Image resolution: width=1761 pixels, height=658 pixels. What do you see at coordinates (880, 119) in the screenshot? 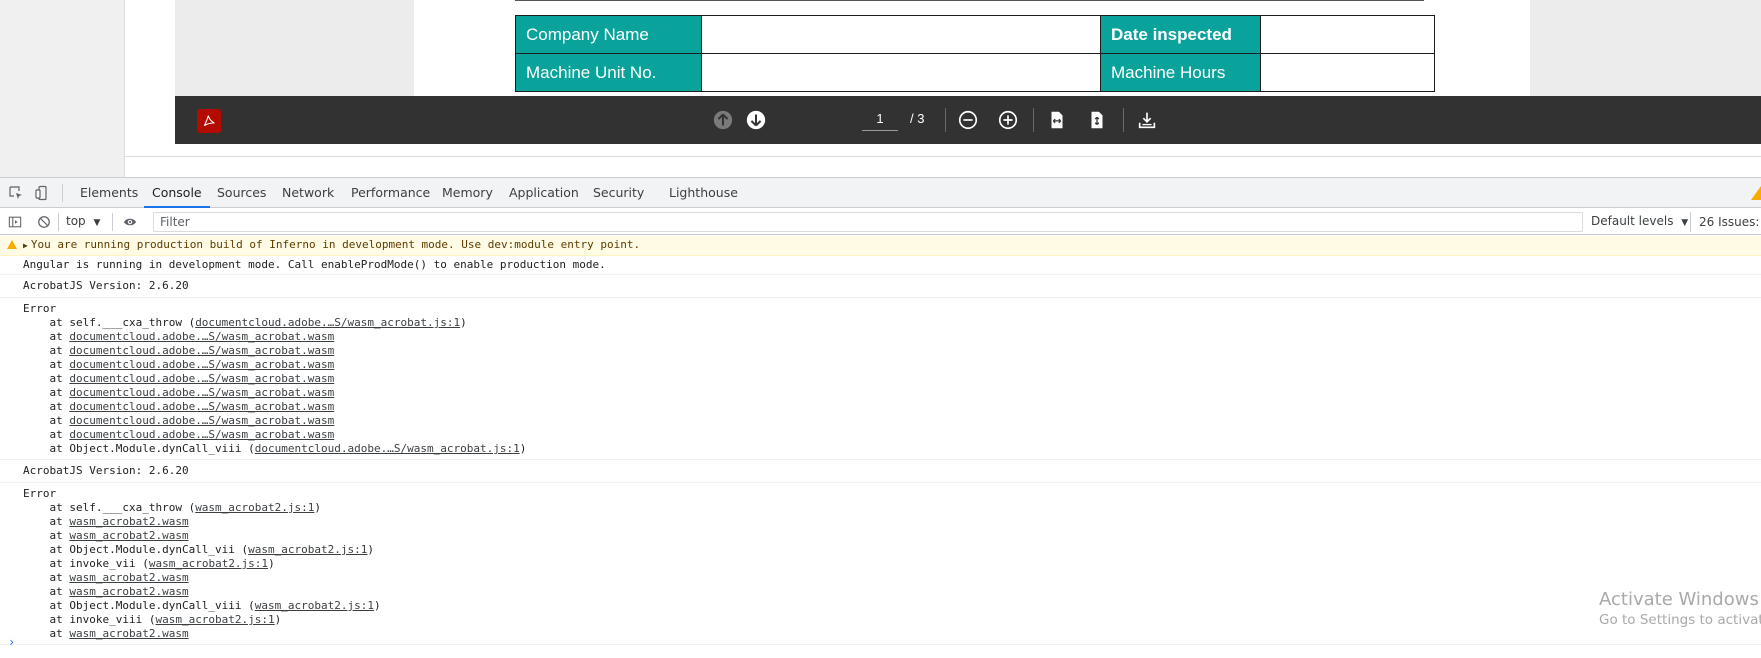
I see `page-number-input` at bounding box center [880, 119].